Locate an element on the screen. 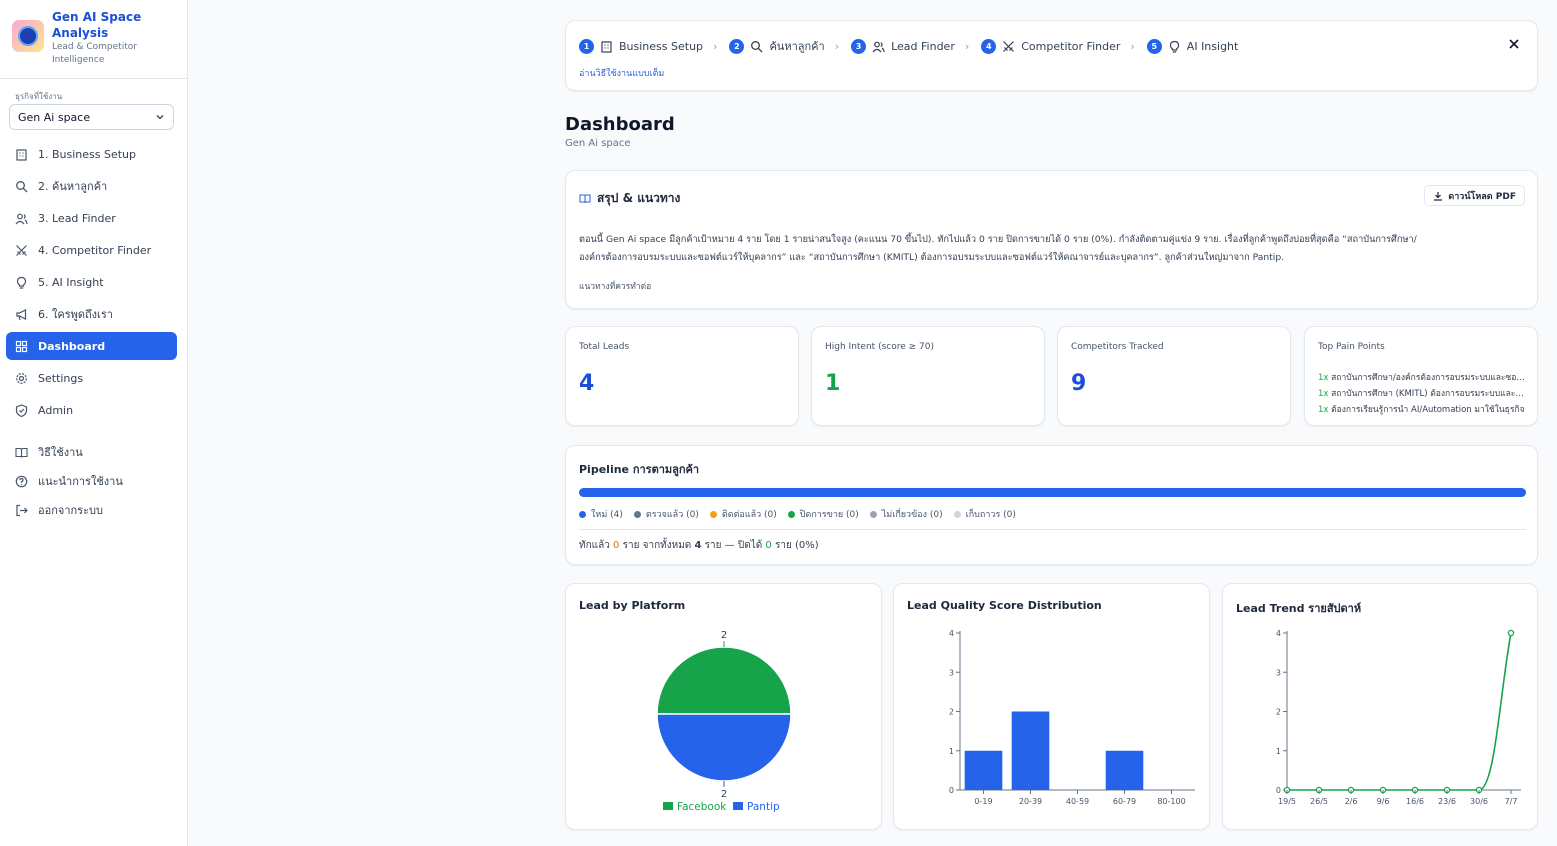 The image size is (1557, 846). stat-card-high-intent: High Intent (score ≥ 70) 1 is located at coordinates (928, 376).